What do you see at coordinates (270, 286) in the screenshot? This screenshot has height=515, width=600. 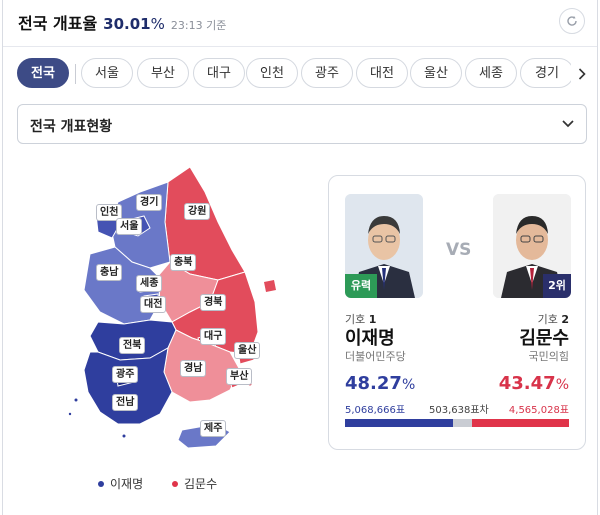 I see `region-ulleungdo` at bounding box center [270, 286].